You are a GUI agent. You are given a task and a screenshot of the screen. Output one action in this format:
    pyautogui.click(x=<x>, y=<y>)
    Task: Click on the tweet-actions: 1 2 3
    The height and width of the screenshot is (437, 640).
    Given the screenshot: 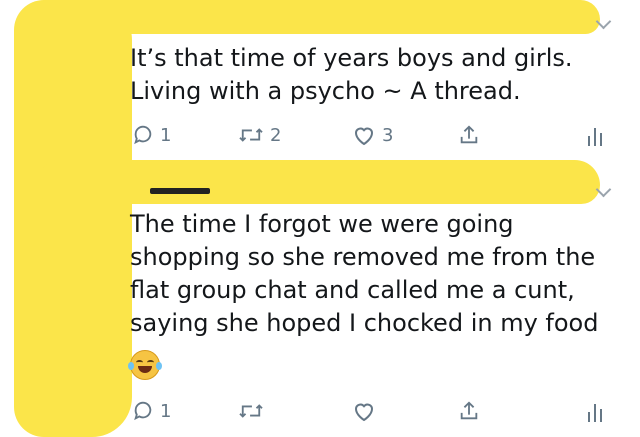 What is the action you would take?
    pyautogui.click(x=320, y=139)
    